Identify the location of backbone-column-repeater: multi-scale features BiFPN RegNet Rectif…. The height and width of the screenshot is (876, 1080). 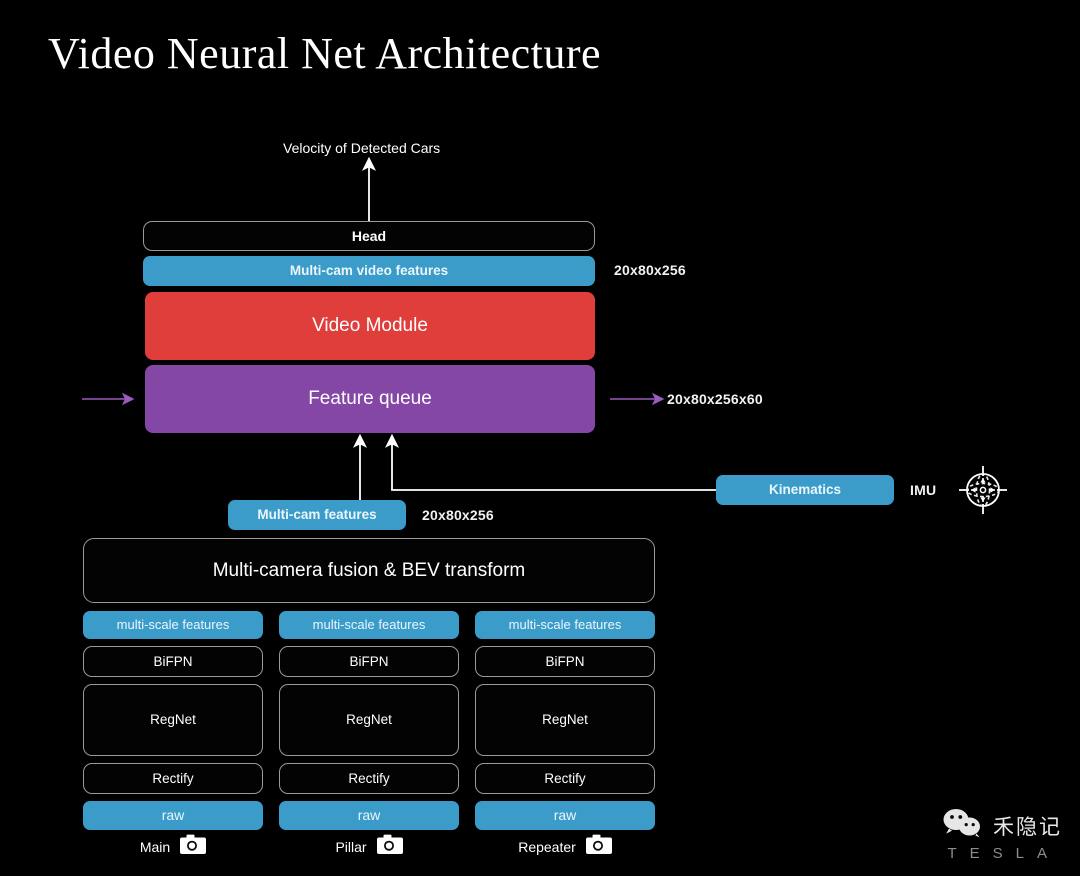
(565, 720).